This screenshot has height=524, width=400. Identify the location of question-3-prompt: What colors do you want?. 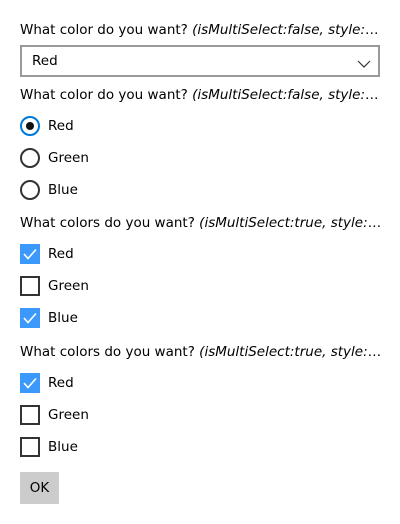
(107, 223).